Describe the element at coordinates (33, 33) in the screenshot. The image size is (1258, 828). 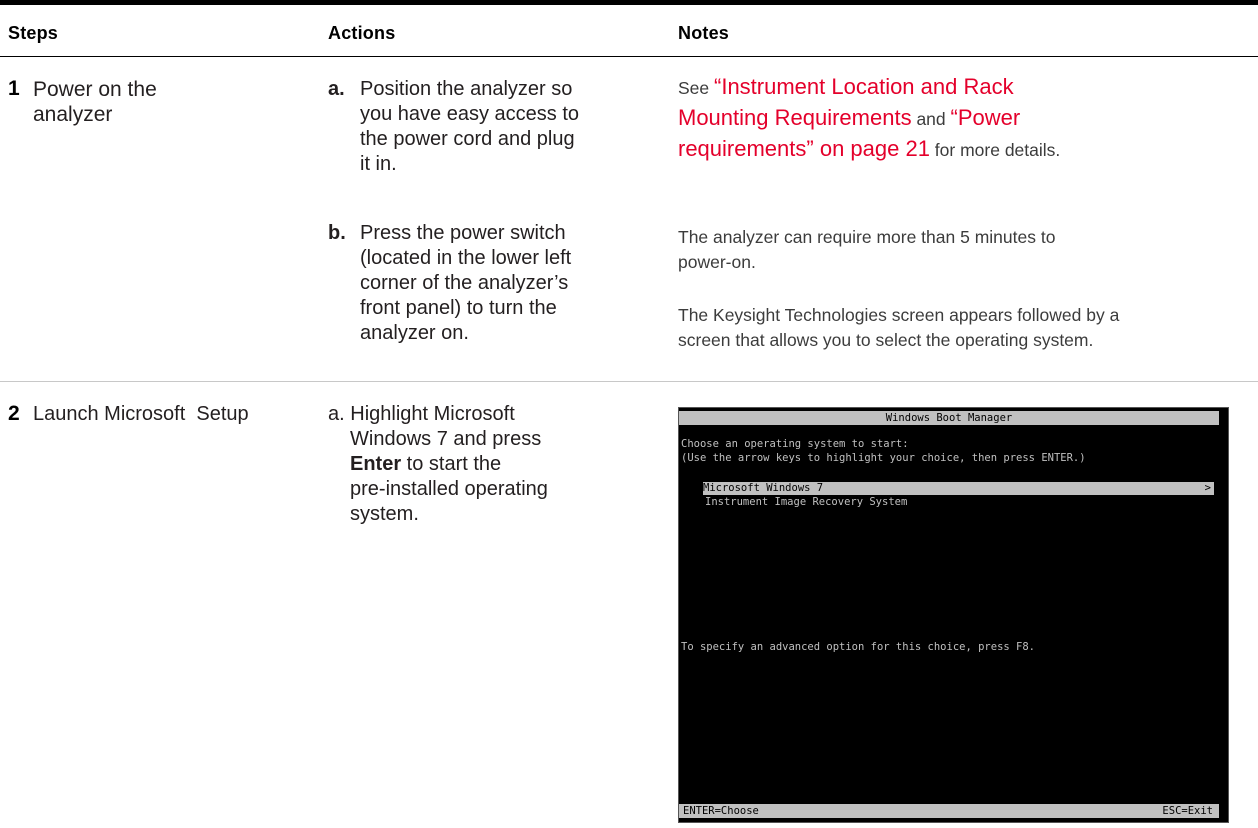
I see `header-steps: Steps` at that location.